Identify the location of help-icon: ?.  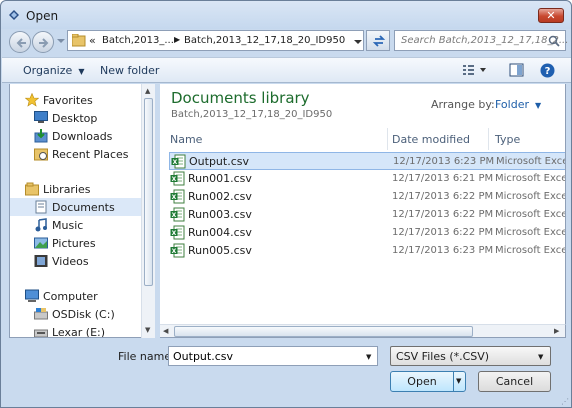
(547, 70).